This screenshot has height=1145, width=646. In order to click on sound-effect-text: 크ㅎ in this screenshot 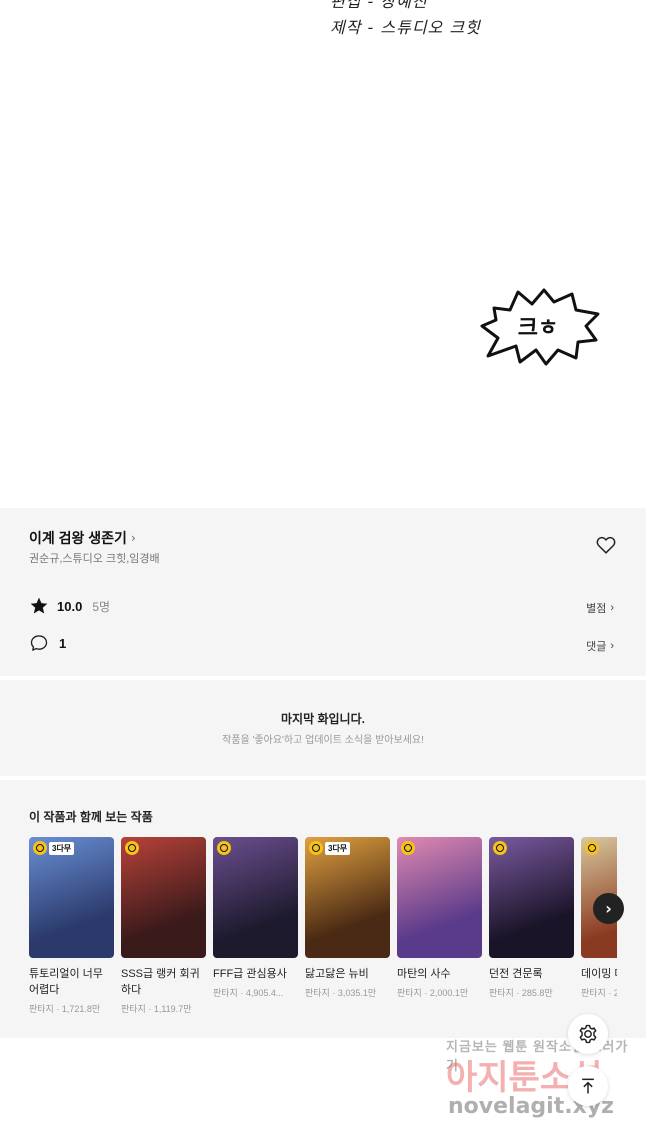, I will do `click(538, 328)`.